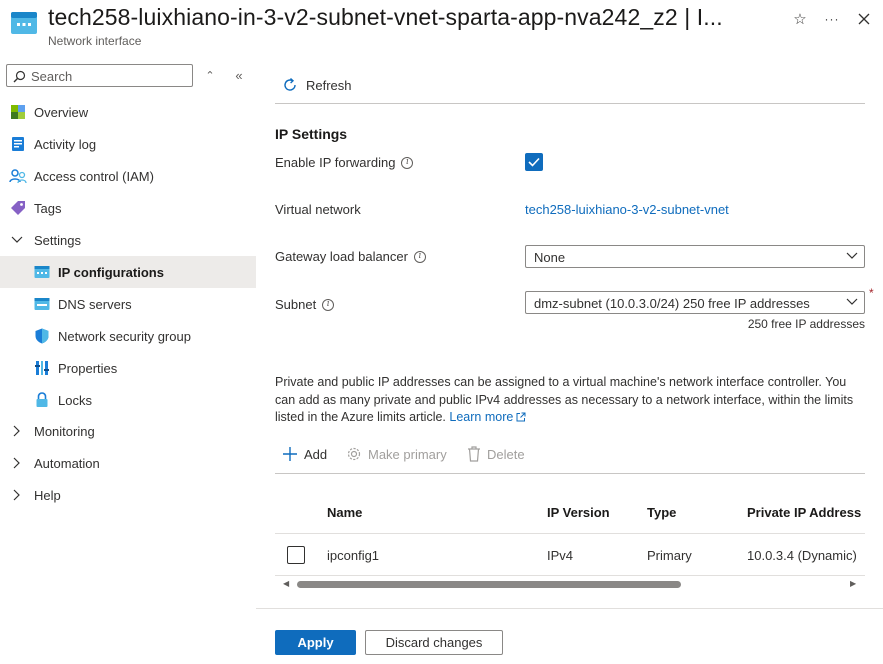  Describe the element at coordinates (57, 240) in the screenshot. I see `sidebar-item-label: Settings` at that location.